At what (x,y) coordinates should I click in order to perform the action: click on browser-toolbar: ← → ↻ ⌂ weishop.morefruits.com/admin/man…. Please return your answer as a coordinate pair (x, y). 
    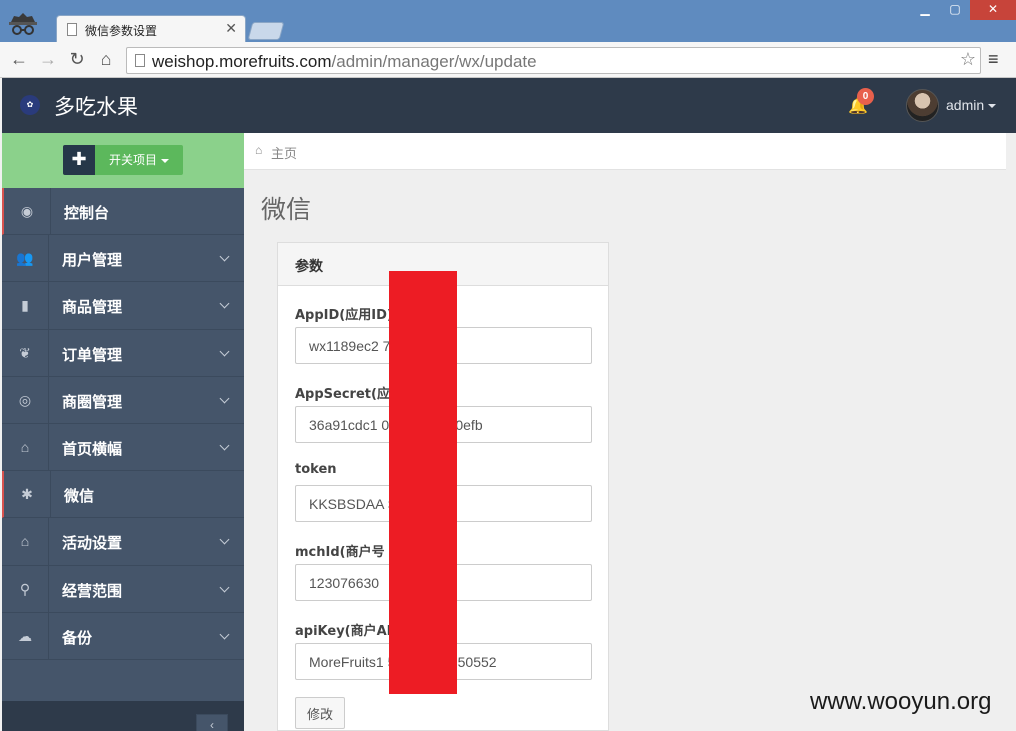
    Looking at the image, I should click on (508, 60).